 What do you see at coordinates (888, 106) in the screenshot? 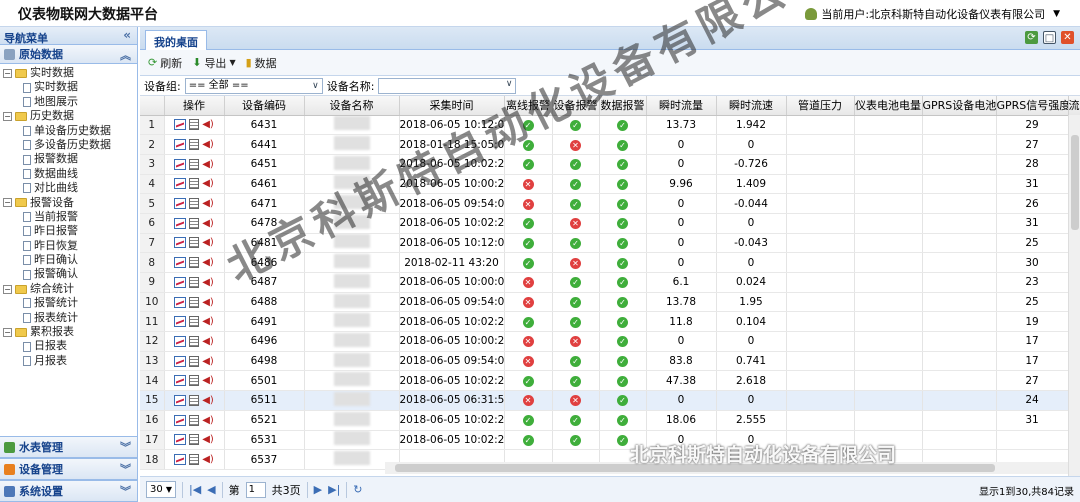
I see `column-header: 仪表电池电量` at bounding box center [888, 106].